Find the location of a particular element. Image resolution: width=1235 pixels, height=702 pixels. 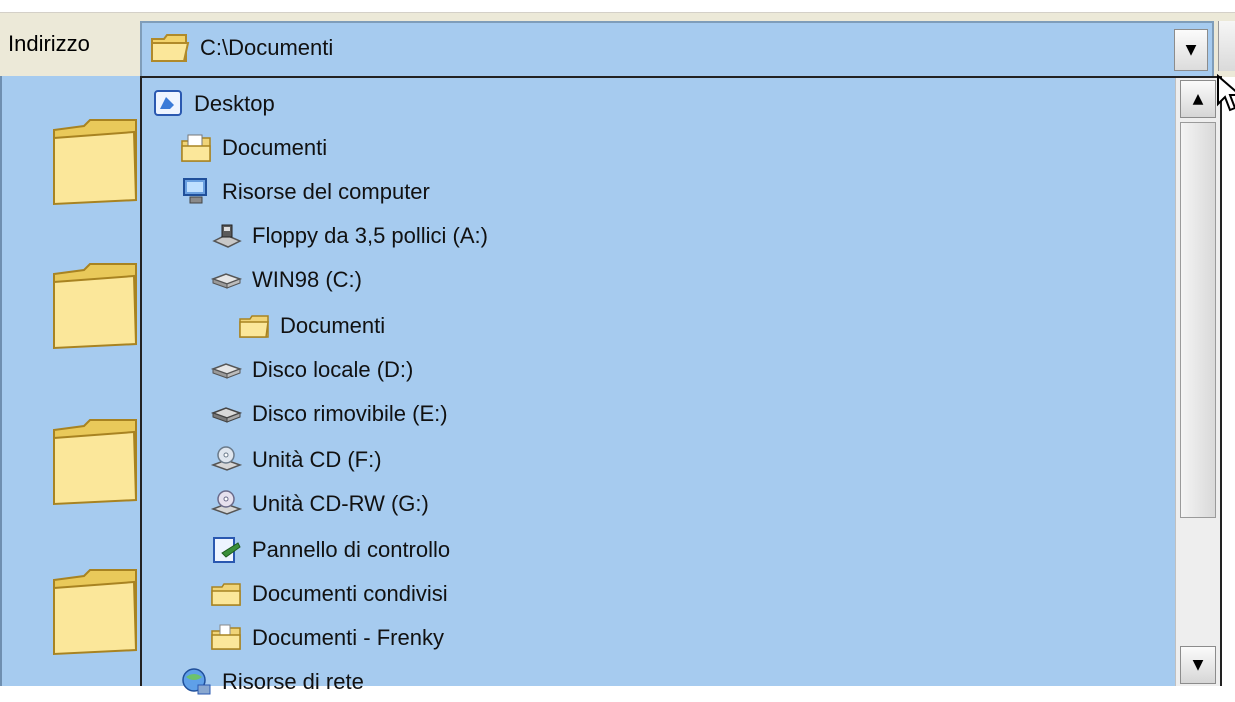

list-item-disco-locale: Disco locale (D:) is located at coordinates (311, 370).